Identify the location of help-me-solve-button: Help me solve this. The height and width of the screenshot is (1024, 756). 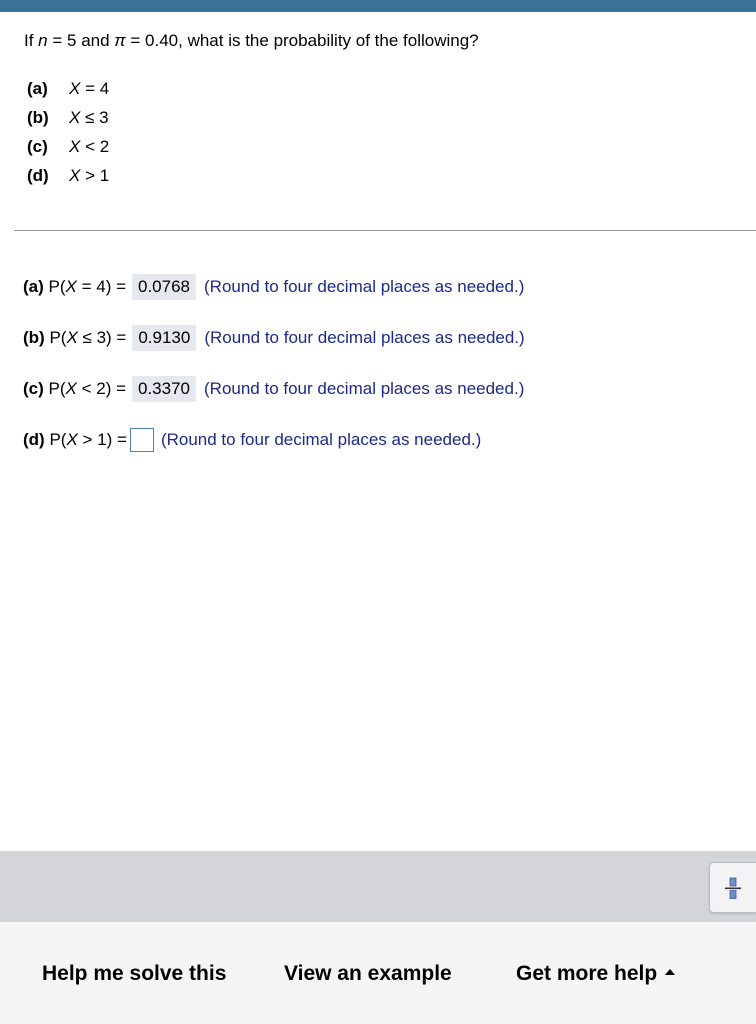
(134, 974).